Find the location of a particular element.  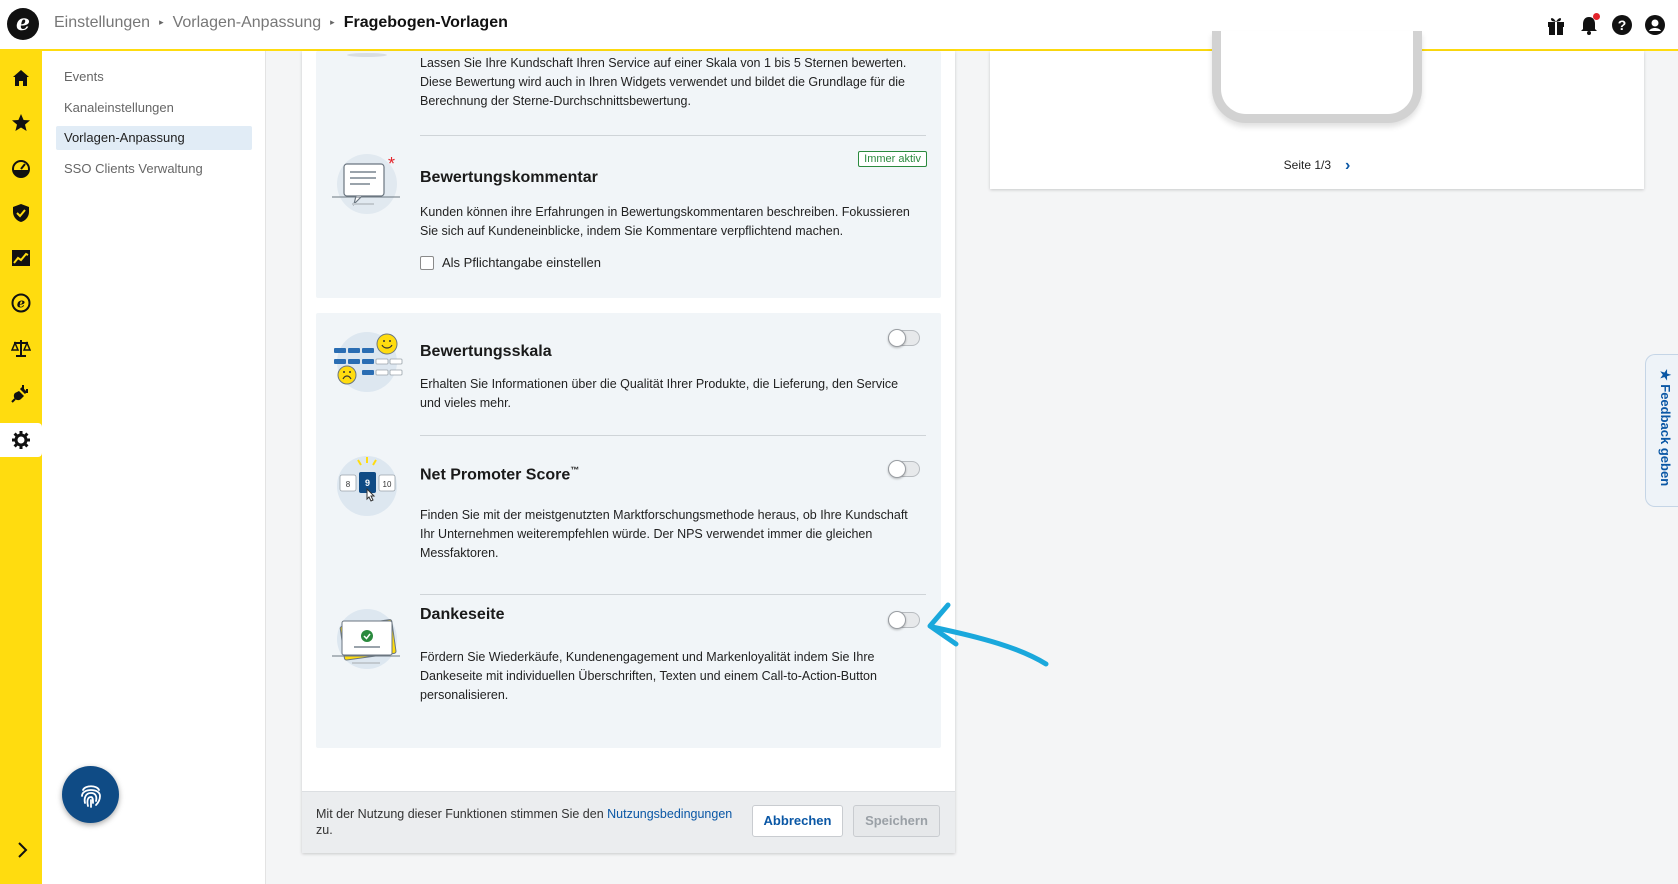

subnav-item-kanaleinstellungen: Kanaleinstellungen is located at coordinates (154, 108).